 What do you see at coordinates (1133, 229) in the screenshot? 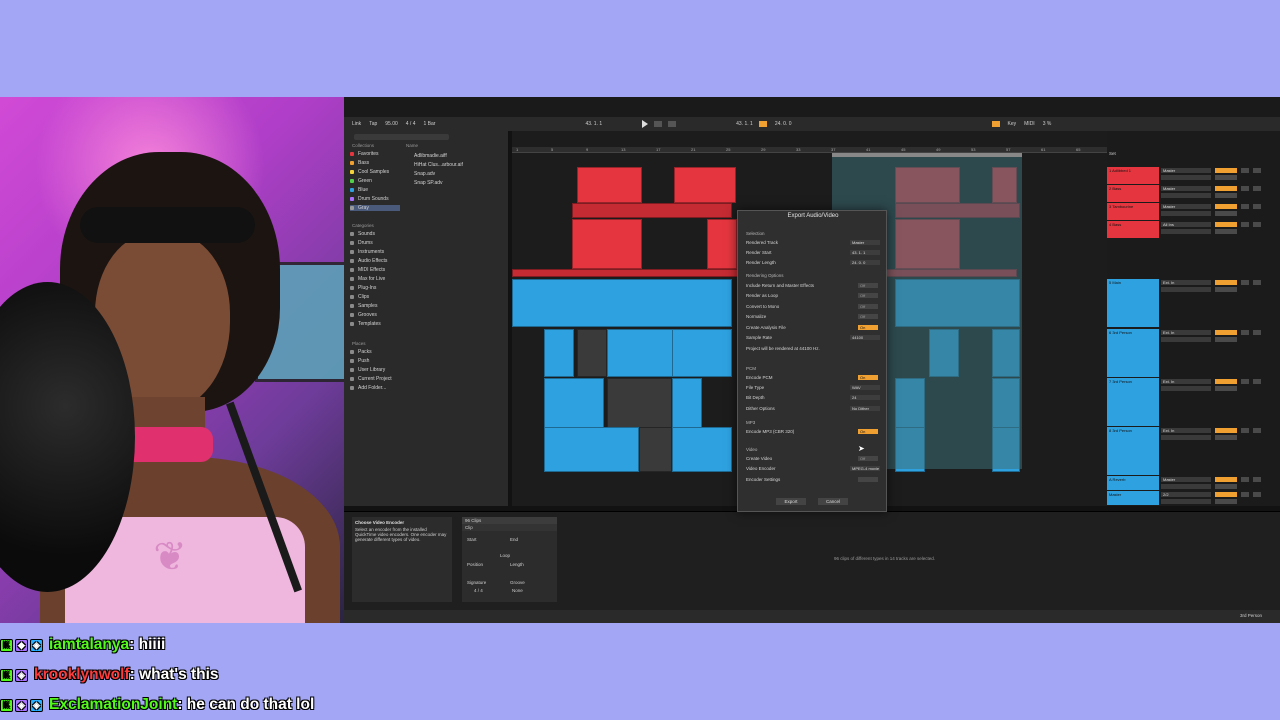
I see `track-header: 4 Bass` at bounding box center [1133, 229].